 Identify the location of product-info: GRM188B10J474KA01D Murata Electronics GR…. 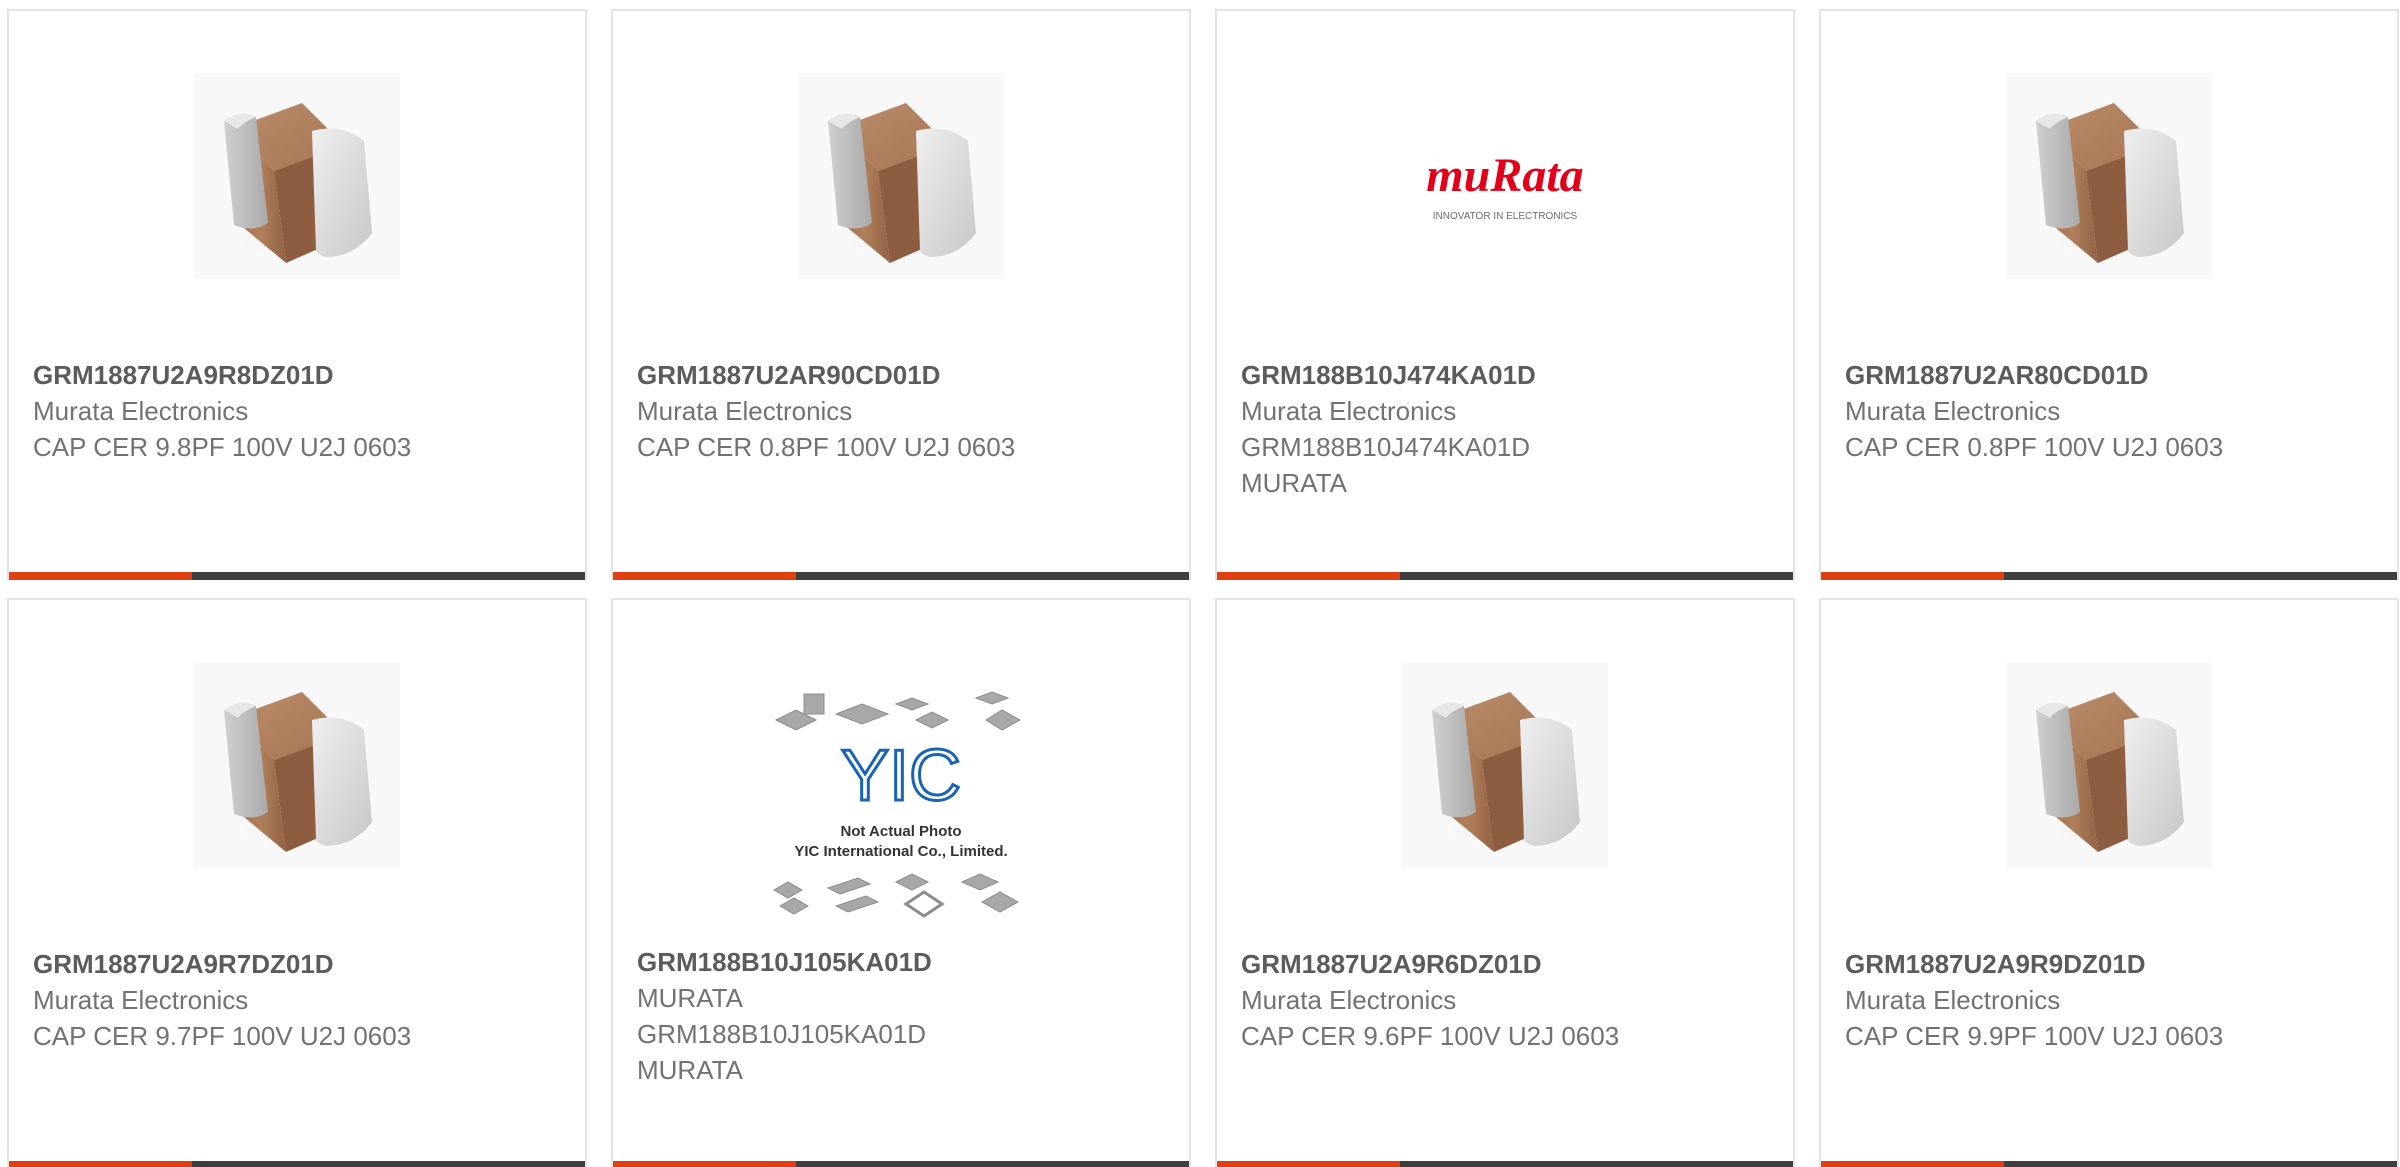
(1507, 429).